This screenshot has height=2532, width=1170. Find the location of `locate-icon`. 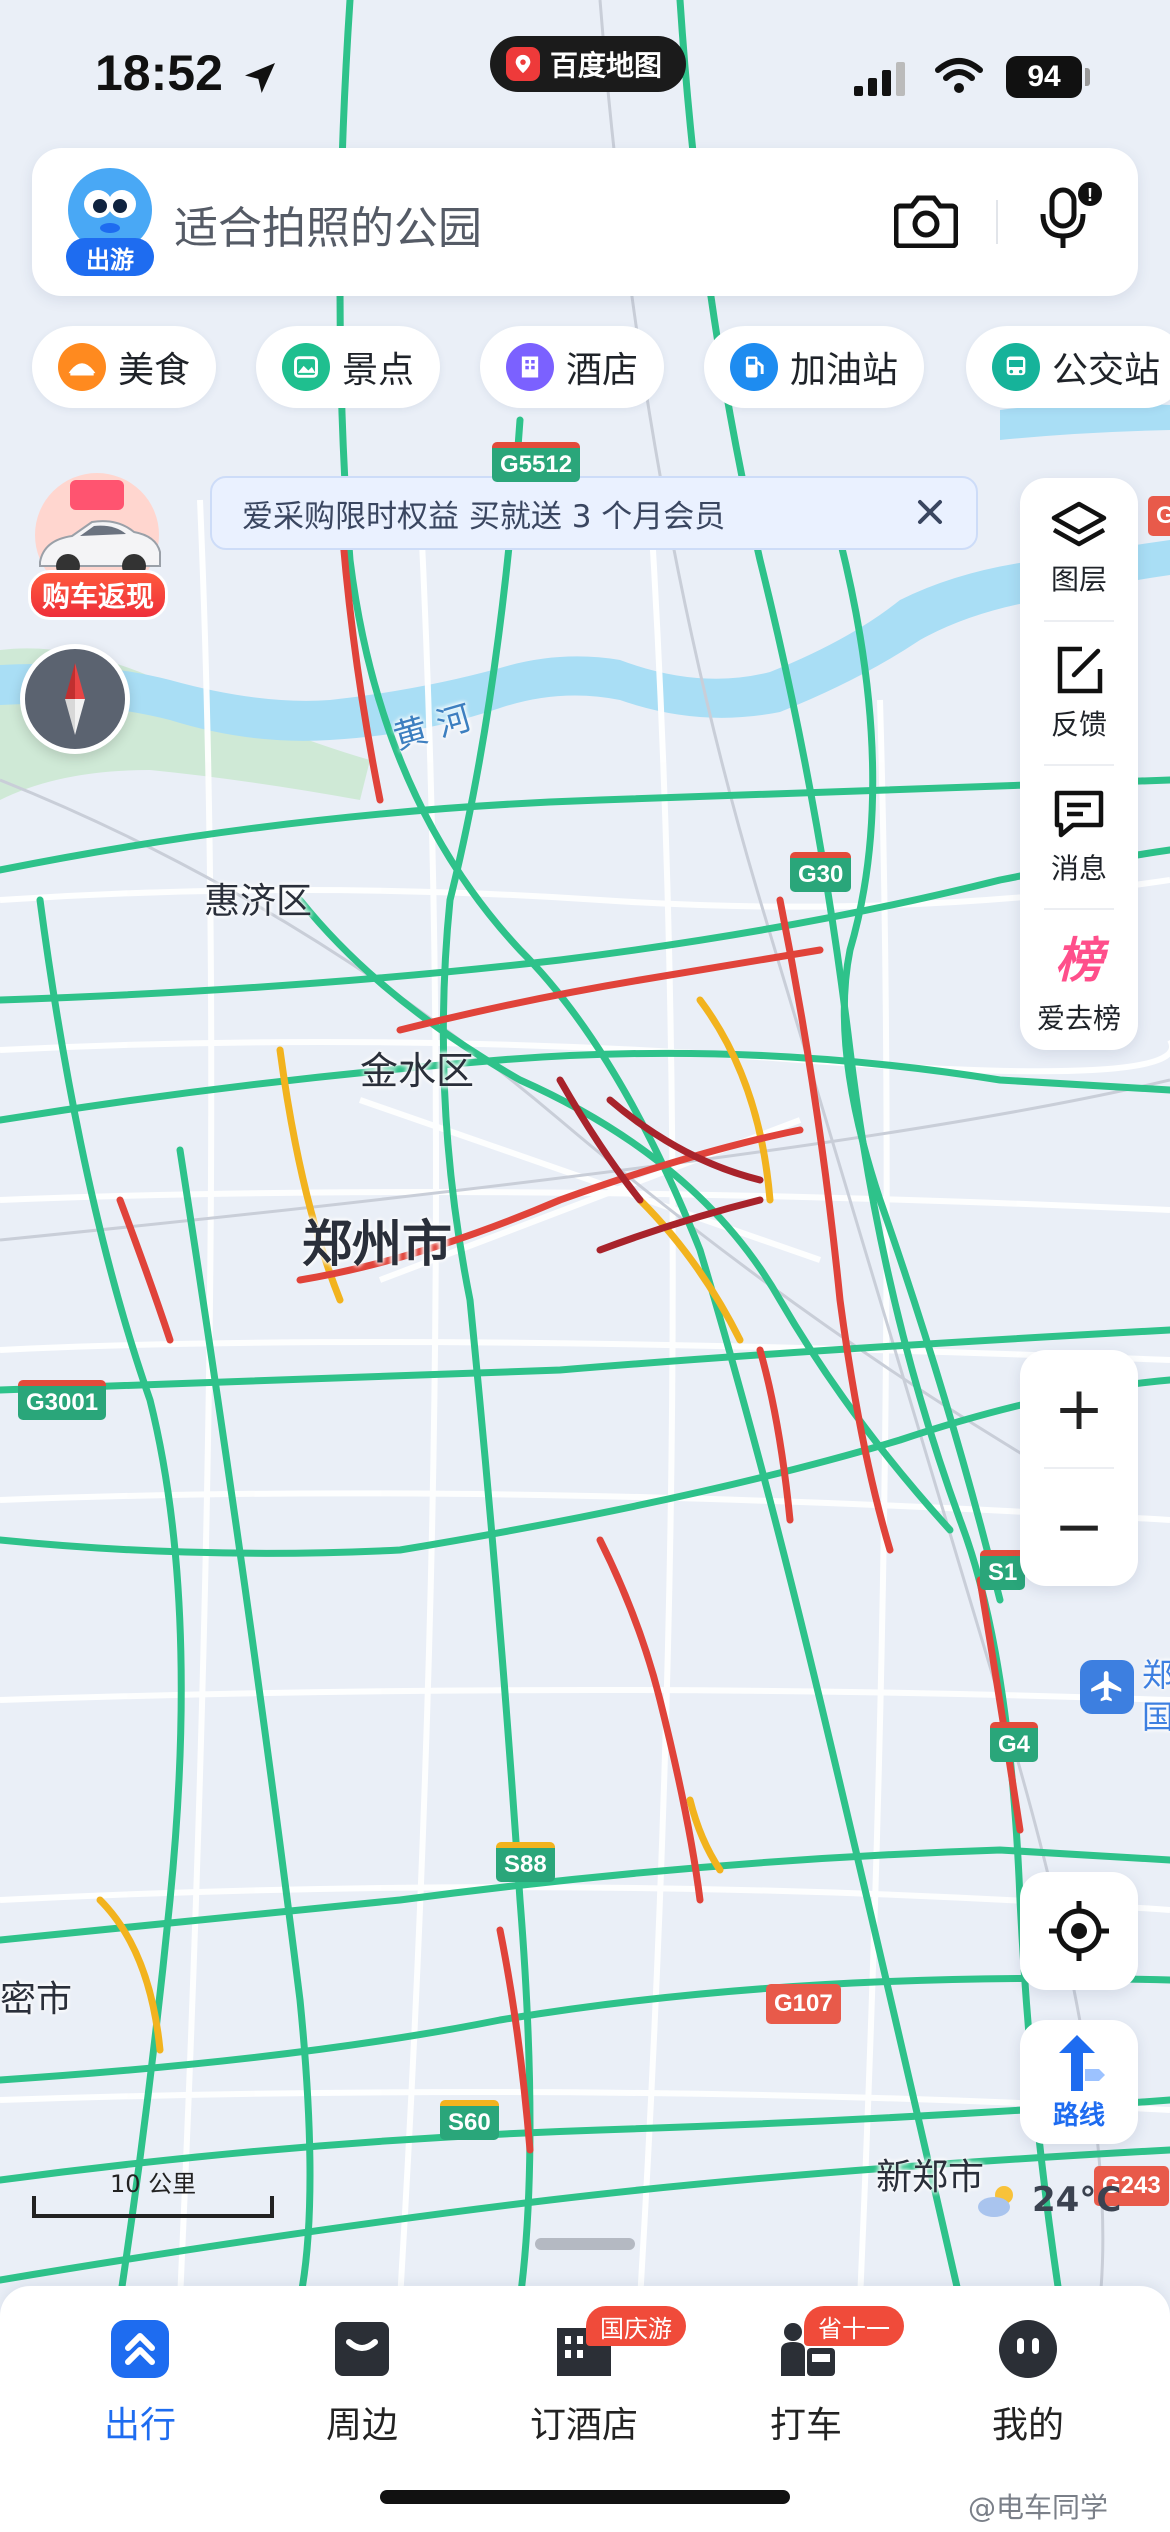

locate-icon is located at coordinates (1079, 1931).